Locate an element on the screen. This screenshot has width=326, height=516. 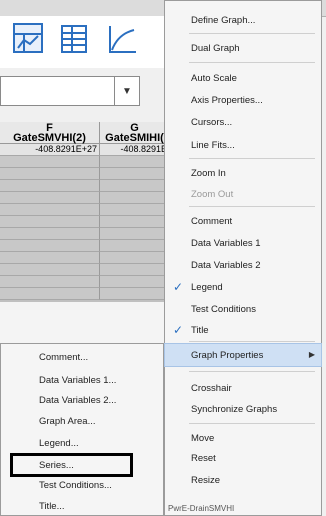
menu-item-reset: Reset is located at coordinates (245, 458).